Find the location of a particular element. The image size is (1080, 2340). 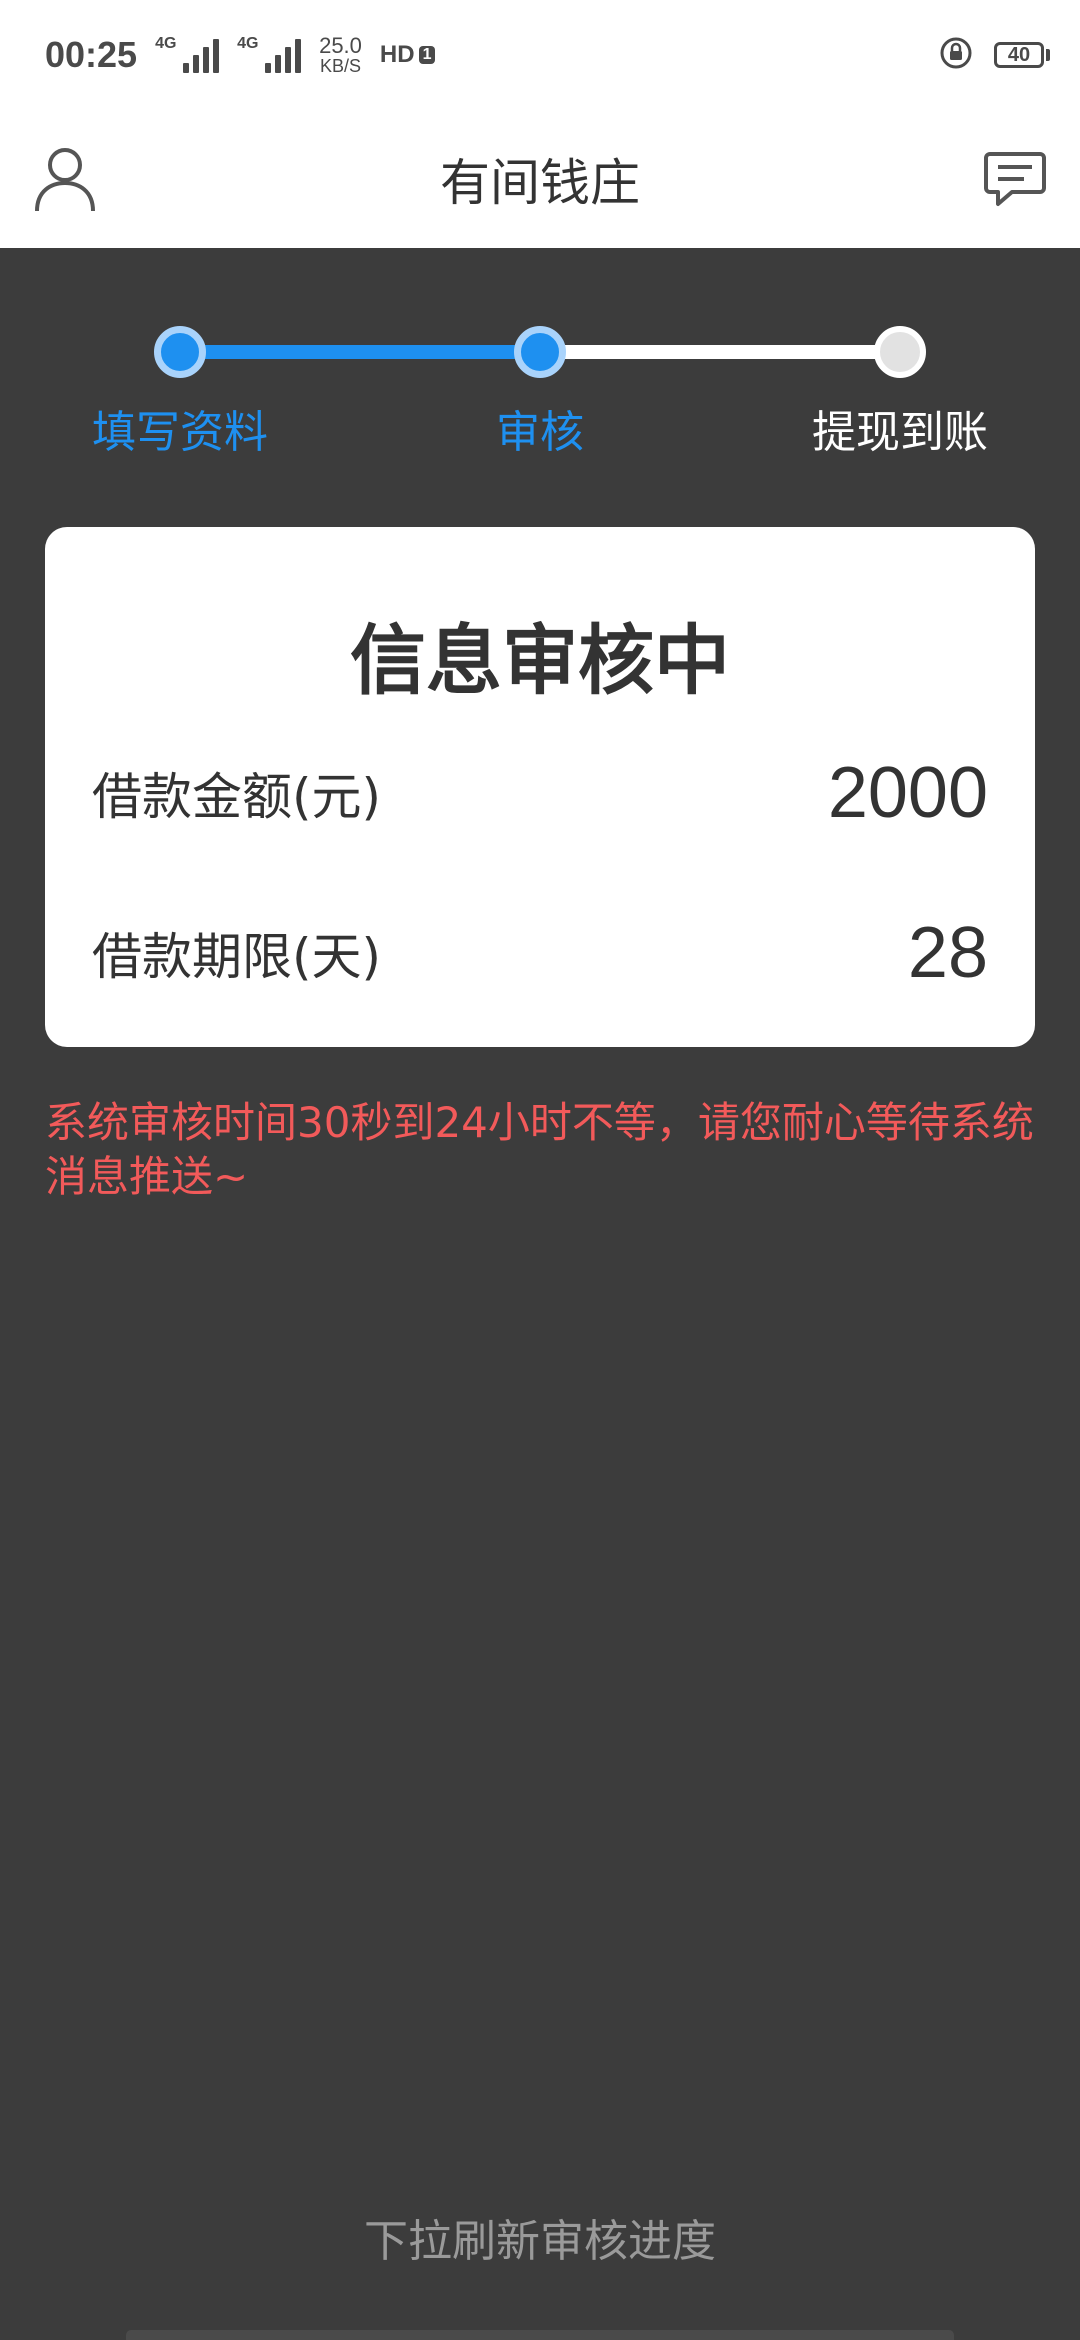

hd-label: HD is located at coordinates (397, 54).